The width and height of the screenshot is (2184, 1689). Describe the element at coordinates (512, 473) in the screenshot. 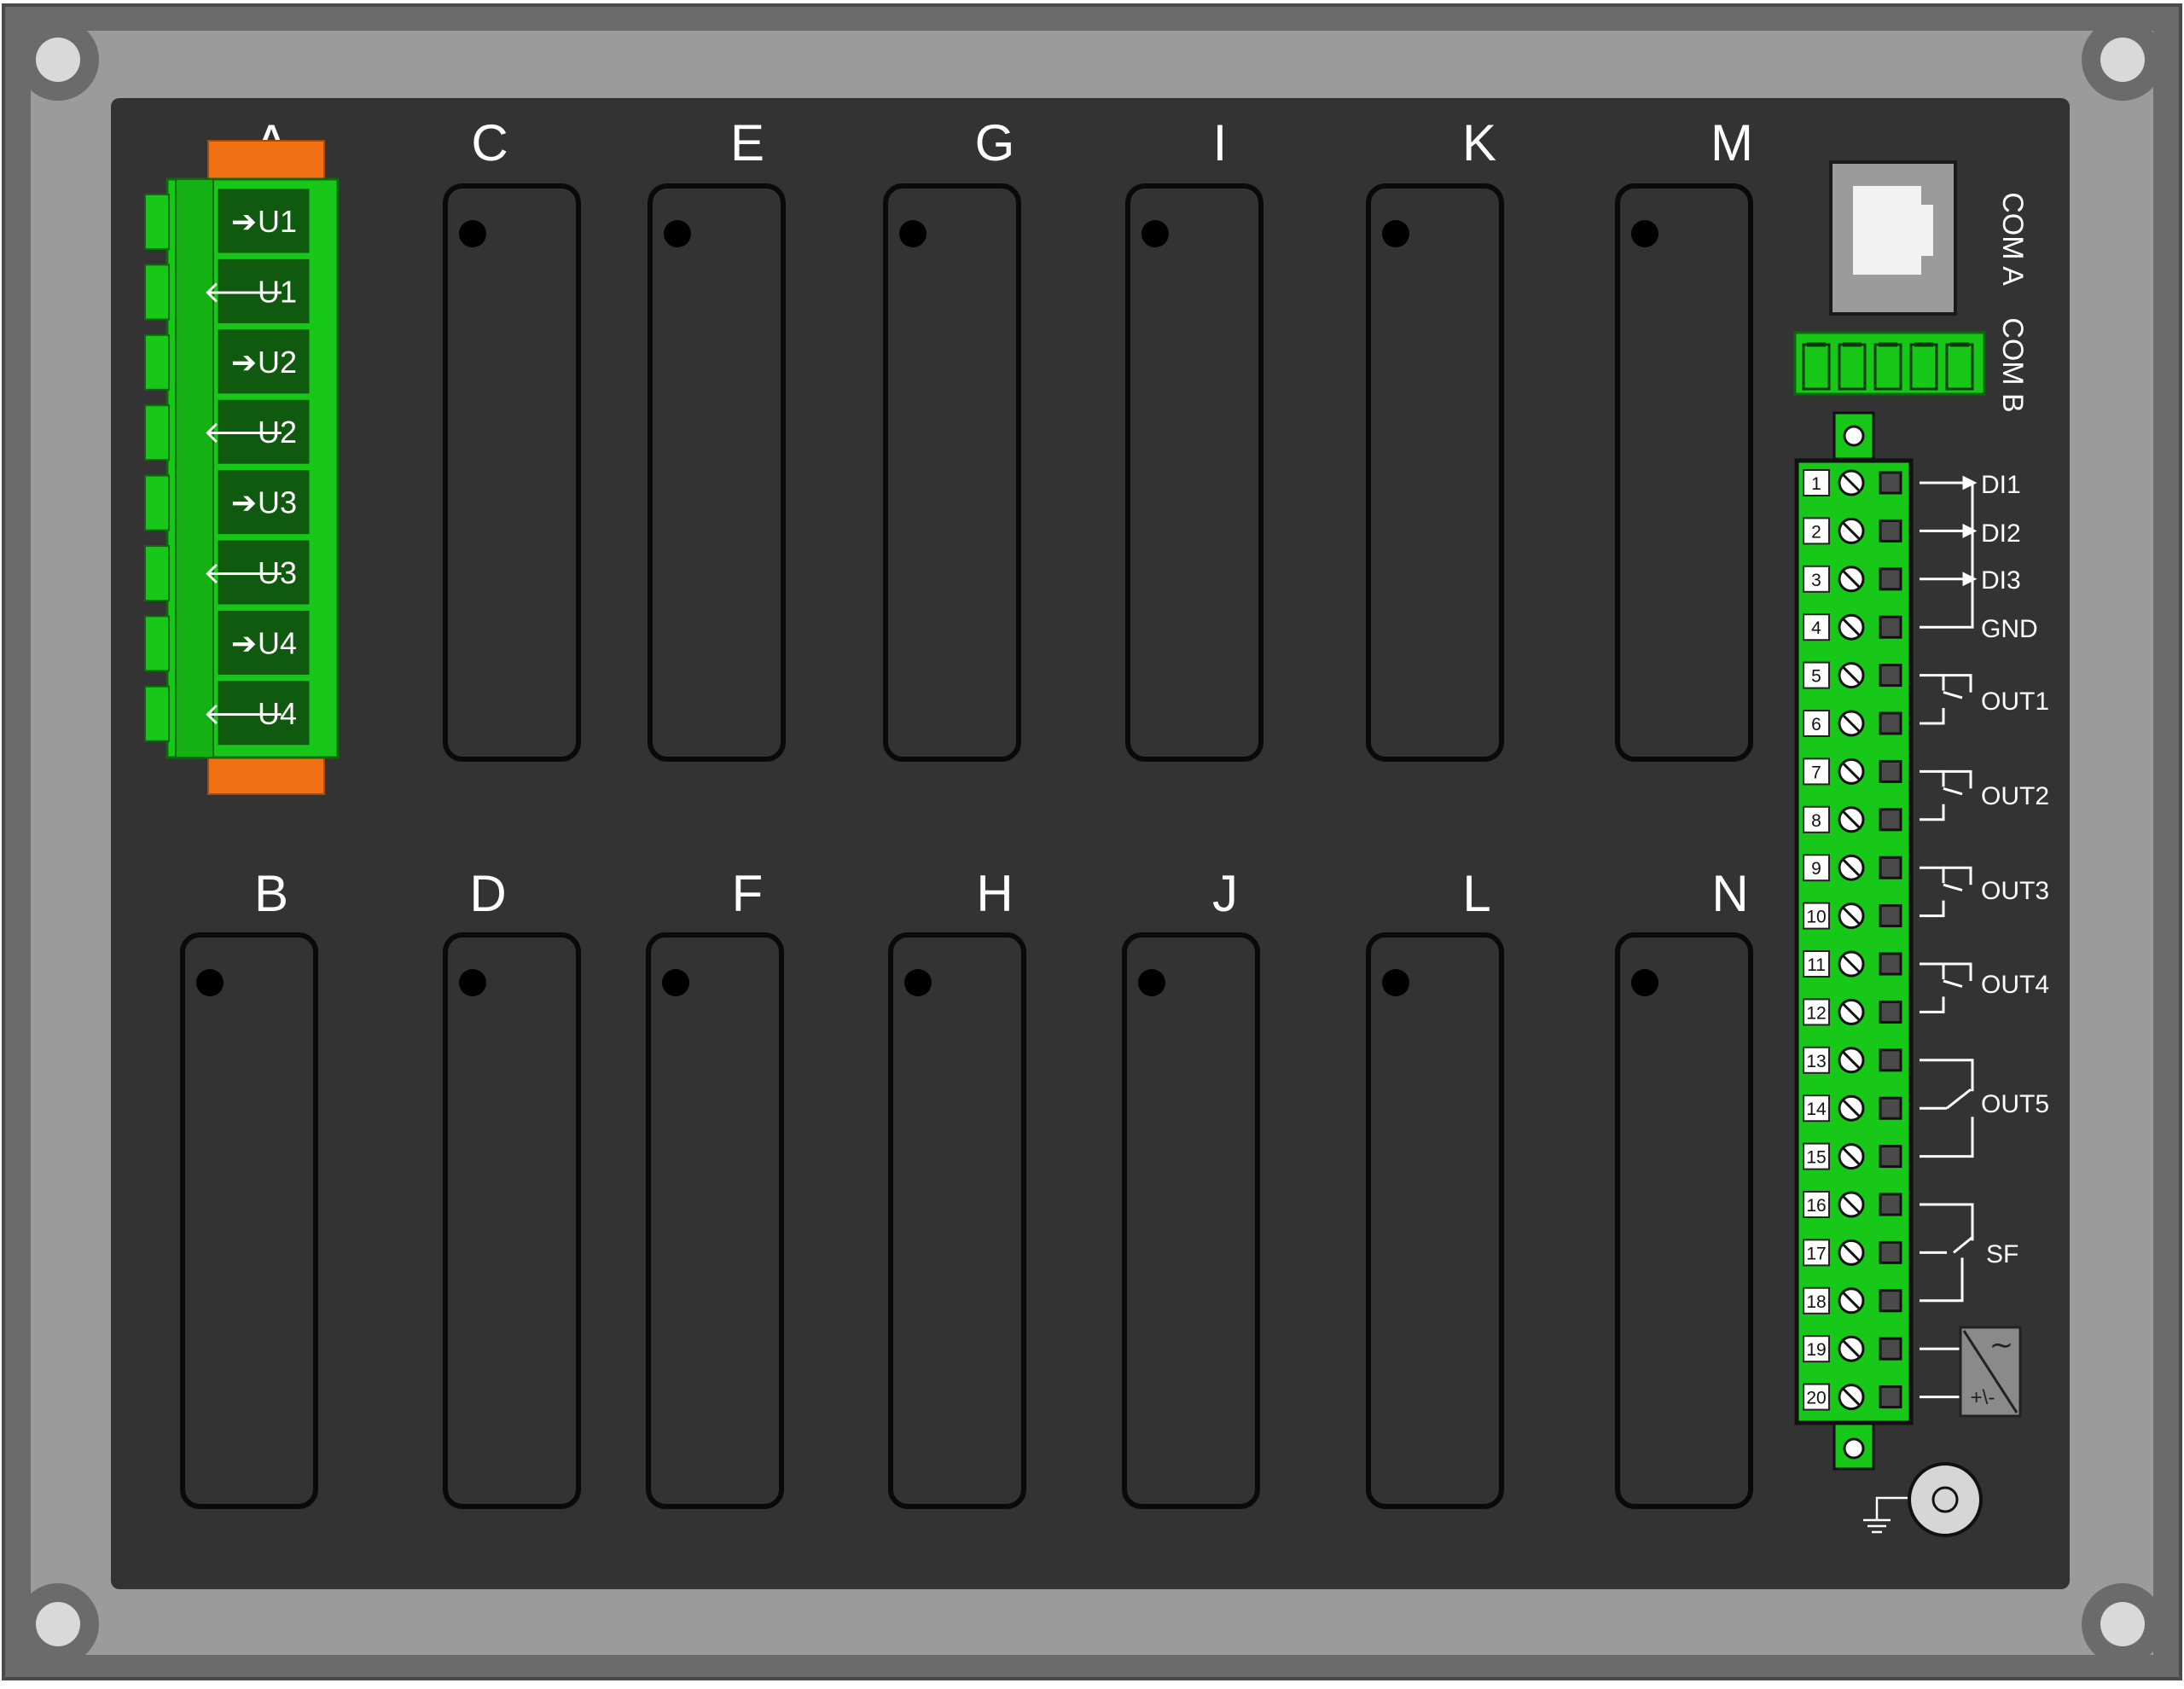

I see `slot-cover-c` at that location.